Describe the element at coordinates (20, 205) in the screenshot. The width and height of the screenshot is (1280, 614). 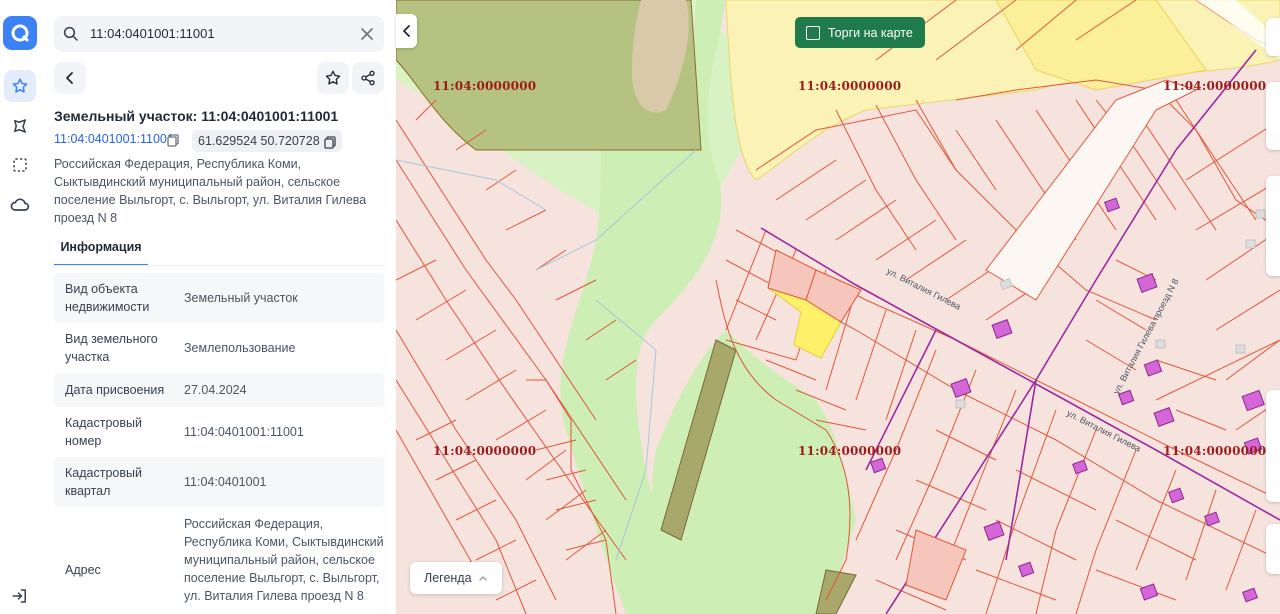
I see `cloud-icon` at that location.